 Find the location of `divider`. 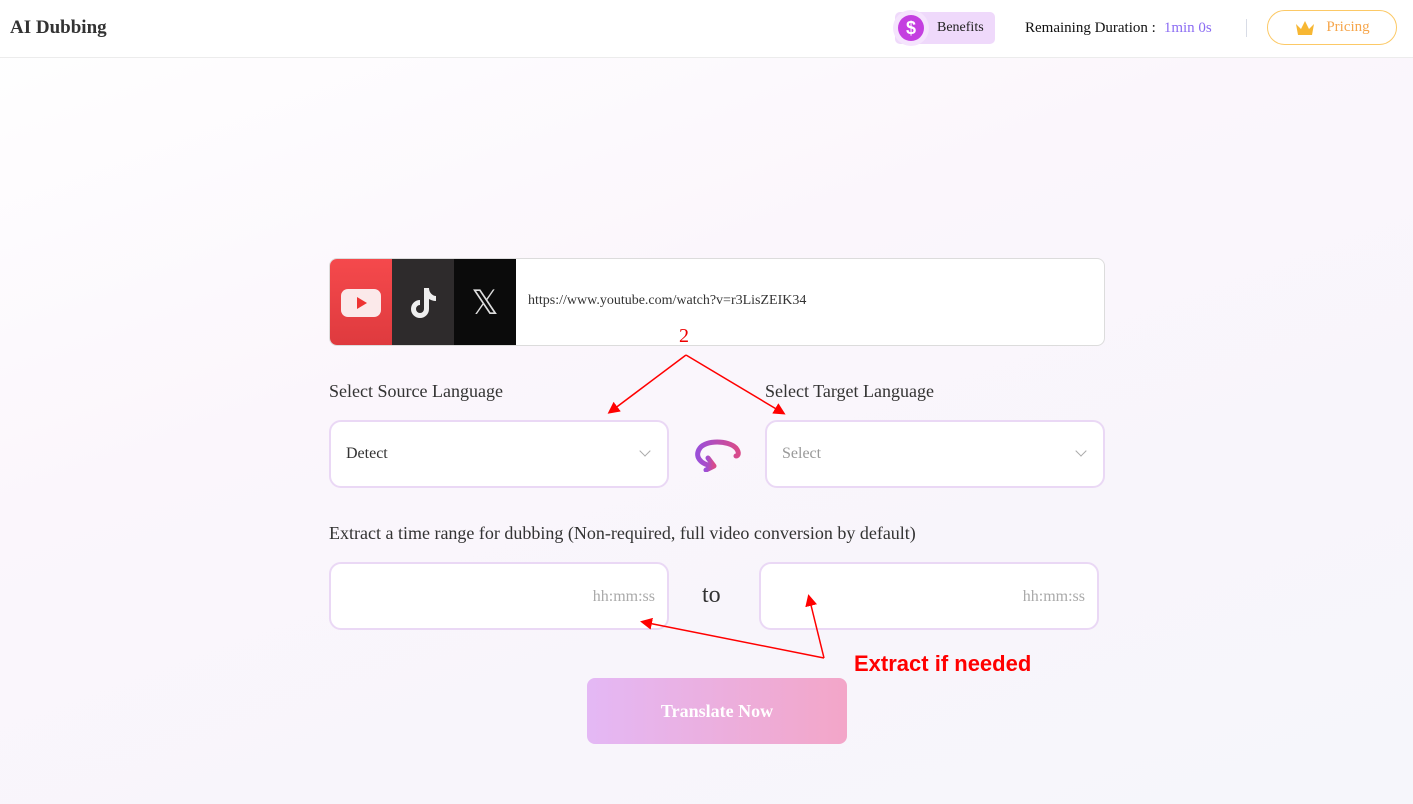

divider is located at coordinates (1246, 28).